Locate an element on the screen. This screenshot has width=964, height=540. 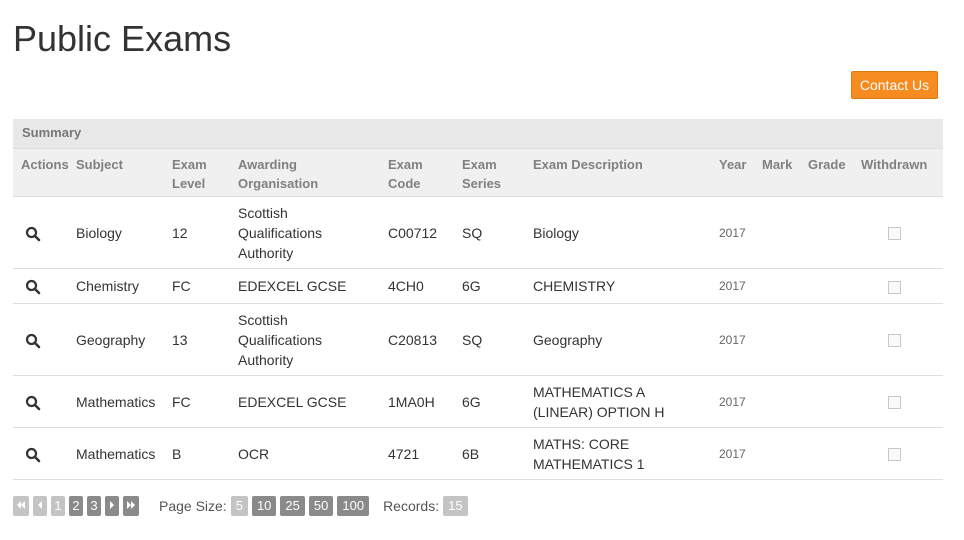
contact-us-button: Contact Us is located at coordinates (894, 85).